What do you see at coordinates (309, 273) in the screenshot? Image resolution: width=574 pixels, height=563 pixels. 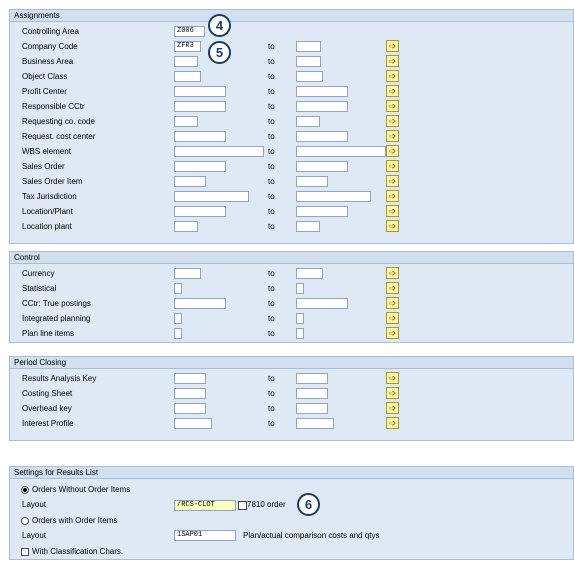 I see `currency-to-field` at bounding box center [309, 273].